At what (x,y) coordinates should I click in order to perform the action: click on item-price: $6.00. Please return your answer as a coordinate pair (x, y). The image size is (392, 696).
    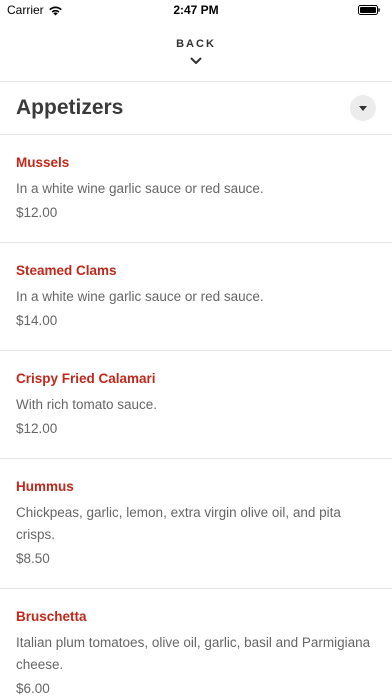
    Looking at the image, I should click on (33, 688).